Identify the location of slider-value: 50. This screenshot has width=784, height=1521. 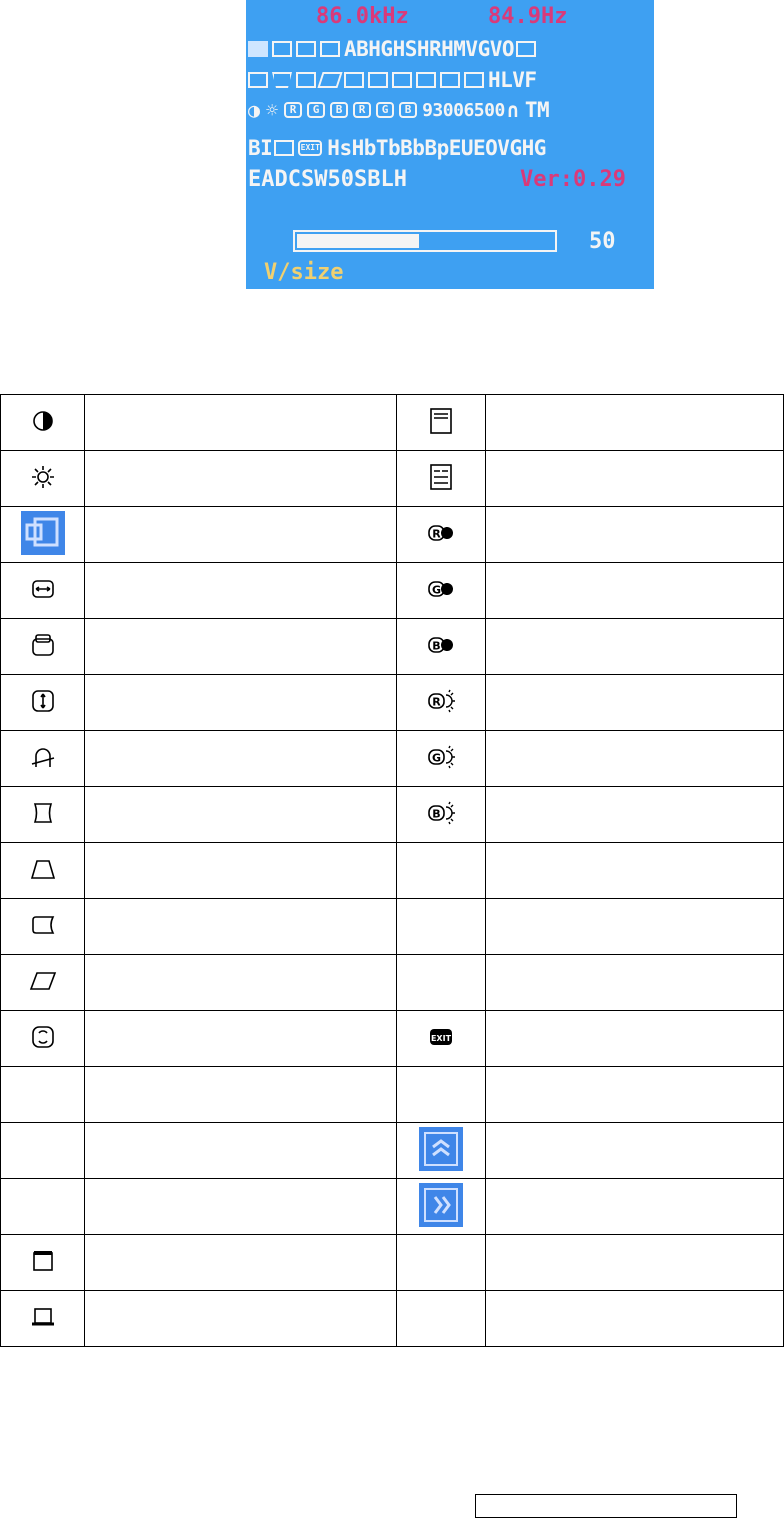
(602, 241).